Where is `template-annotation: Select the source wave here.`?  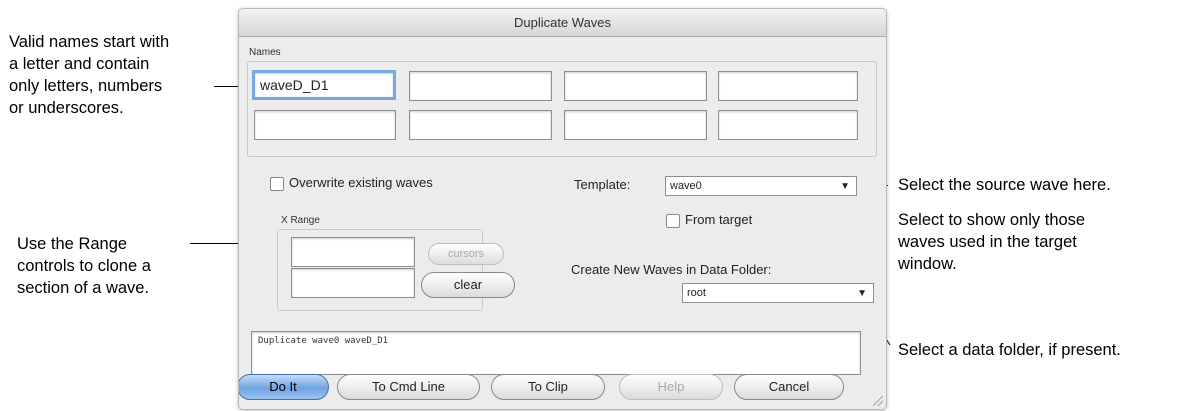
template-annotation: Select the source wave here. is located at coordinates (1004, 185).